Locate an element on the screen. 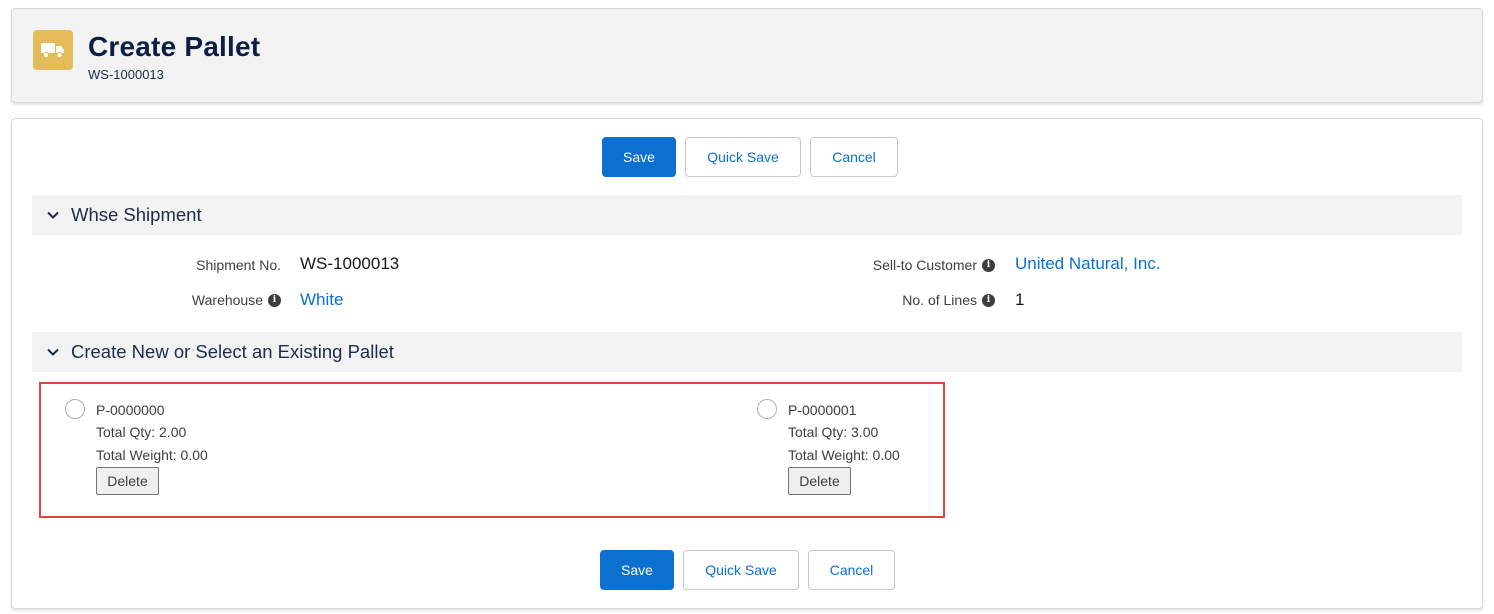 The height and width of the screenshot is (614, 1494). shipment-no-label: Shipment No. is located at coordinates (206, 265).